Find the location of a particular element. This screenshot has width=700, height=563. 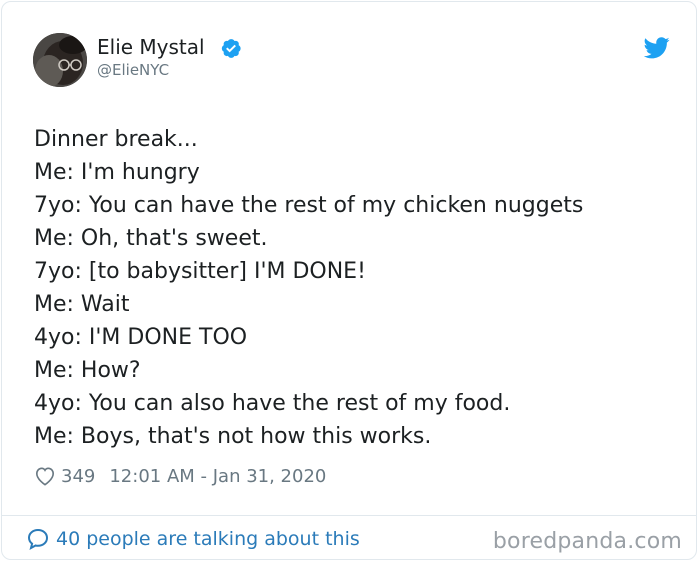

timestamp: 12:01 AM - Jan 31, 2020 is located at coordinates (217, 476).